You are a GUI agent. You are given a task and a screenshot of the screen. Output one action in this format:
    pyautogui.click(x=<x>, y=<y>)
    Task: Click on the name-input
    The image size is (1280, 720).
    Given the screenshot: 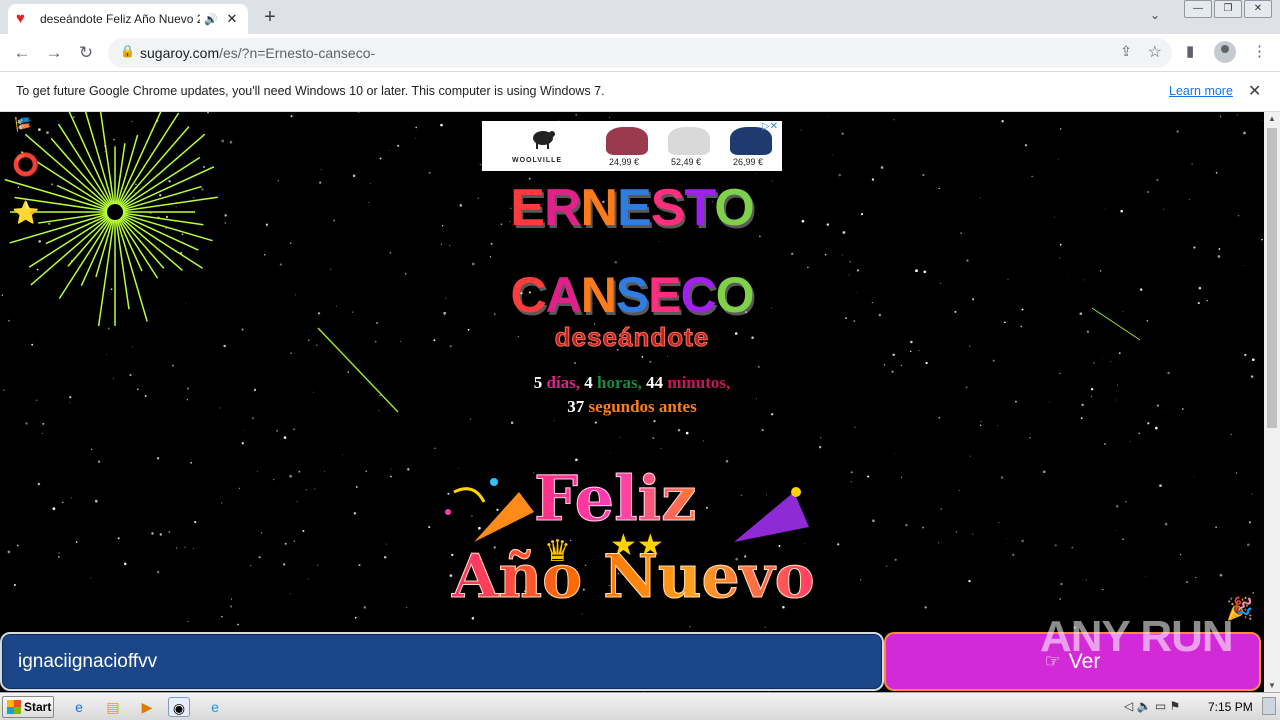 What is the action you would take?
    pyautogui.click(x=438, y=662)
    